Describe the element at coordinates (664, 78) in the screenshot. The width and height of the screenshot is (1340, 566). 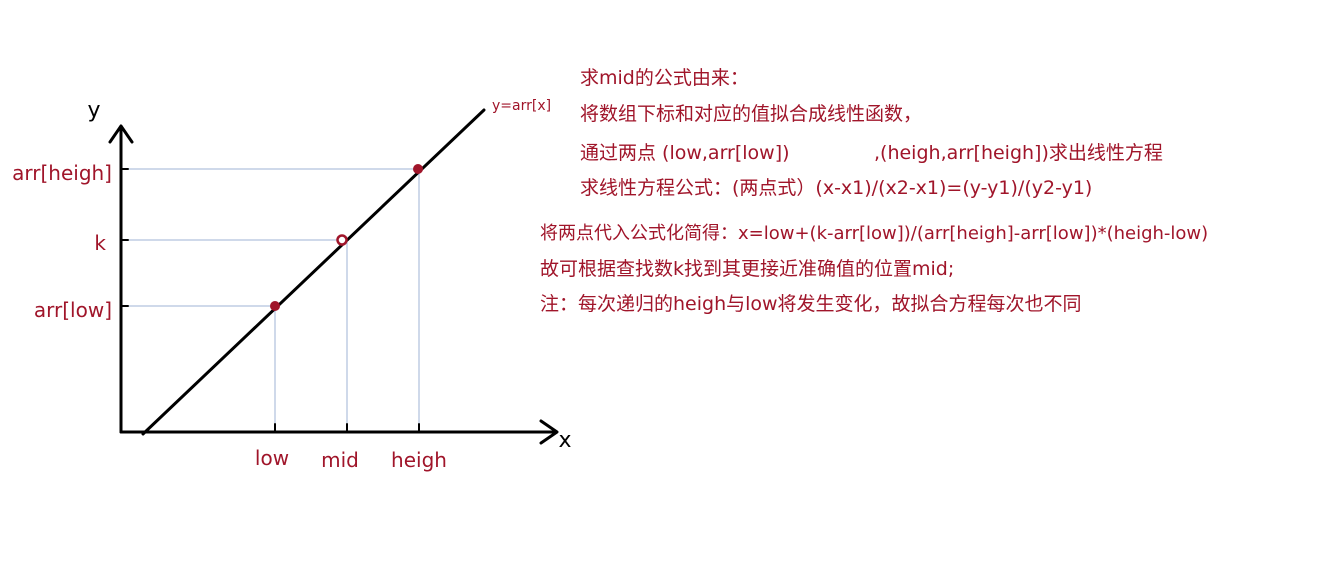
I see `notes-title: 求mid的公式由来：` at that location.